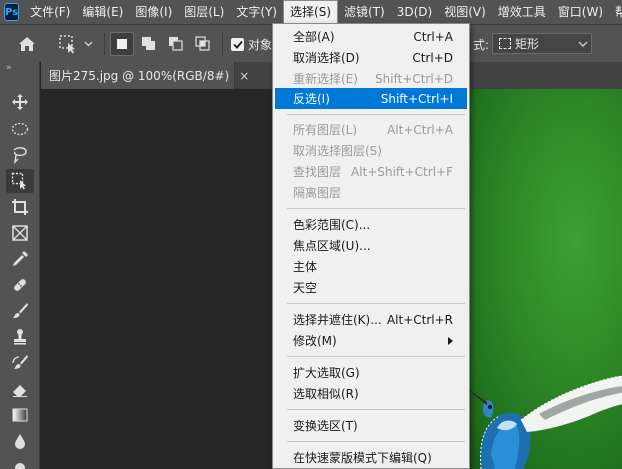 The width and height of the screenshot is (622, 469). I want to click on new-selection-button, so click(122, 44).